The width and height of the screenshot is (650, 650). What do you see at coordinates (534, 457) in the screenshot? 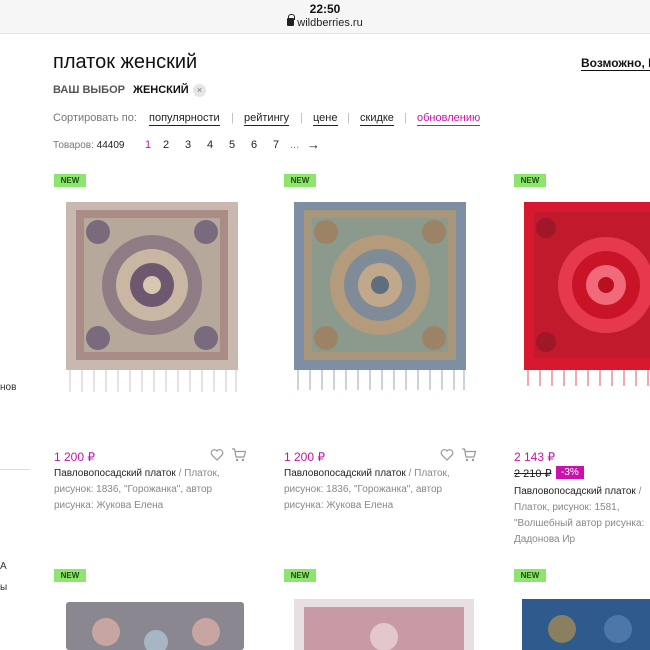
I see `product-price: 2 143 ₽` at bounding box center [534, 457].